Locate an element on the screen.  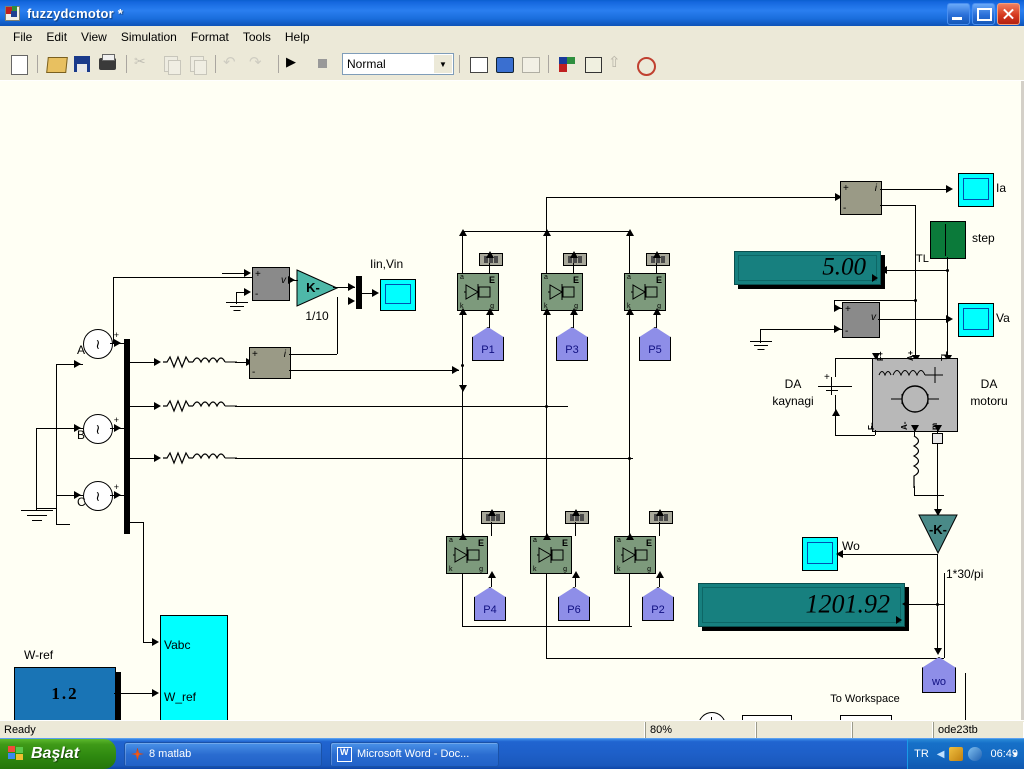
thyristor-p5: a E k g is located at coordinates (645, 292).